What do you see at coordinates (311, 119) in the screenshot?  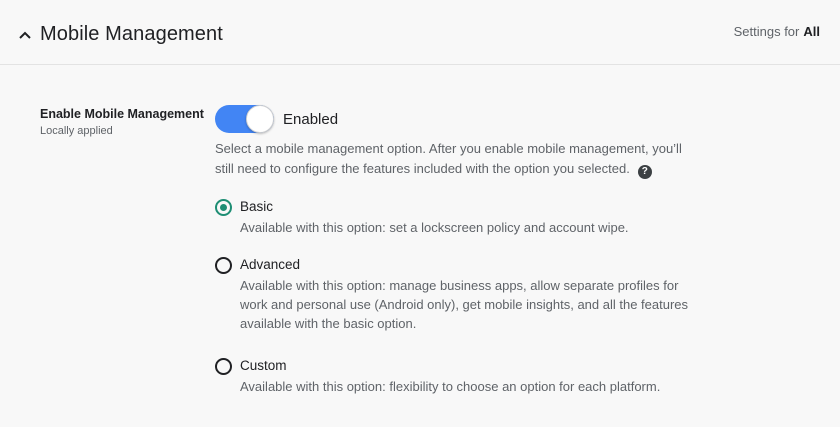 I see `toggle-state-label: Enabled` at bounding box center [311, 119].